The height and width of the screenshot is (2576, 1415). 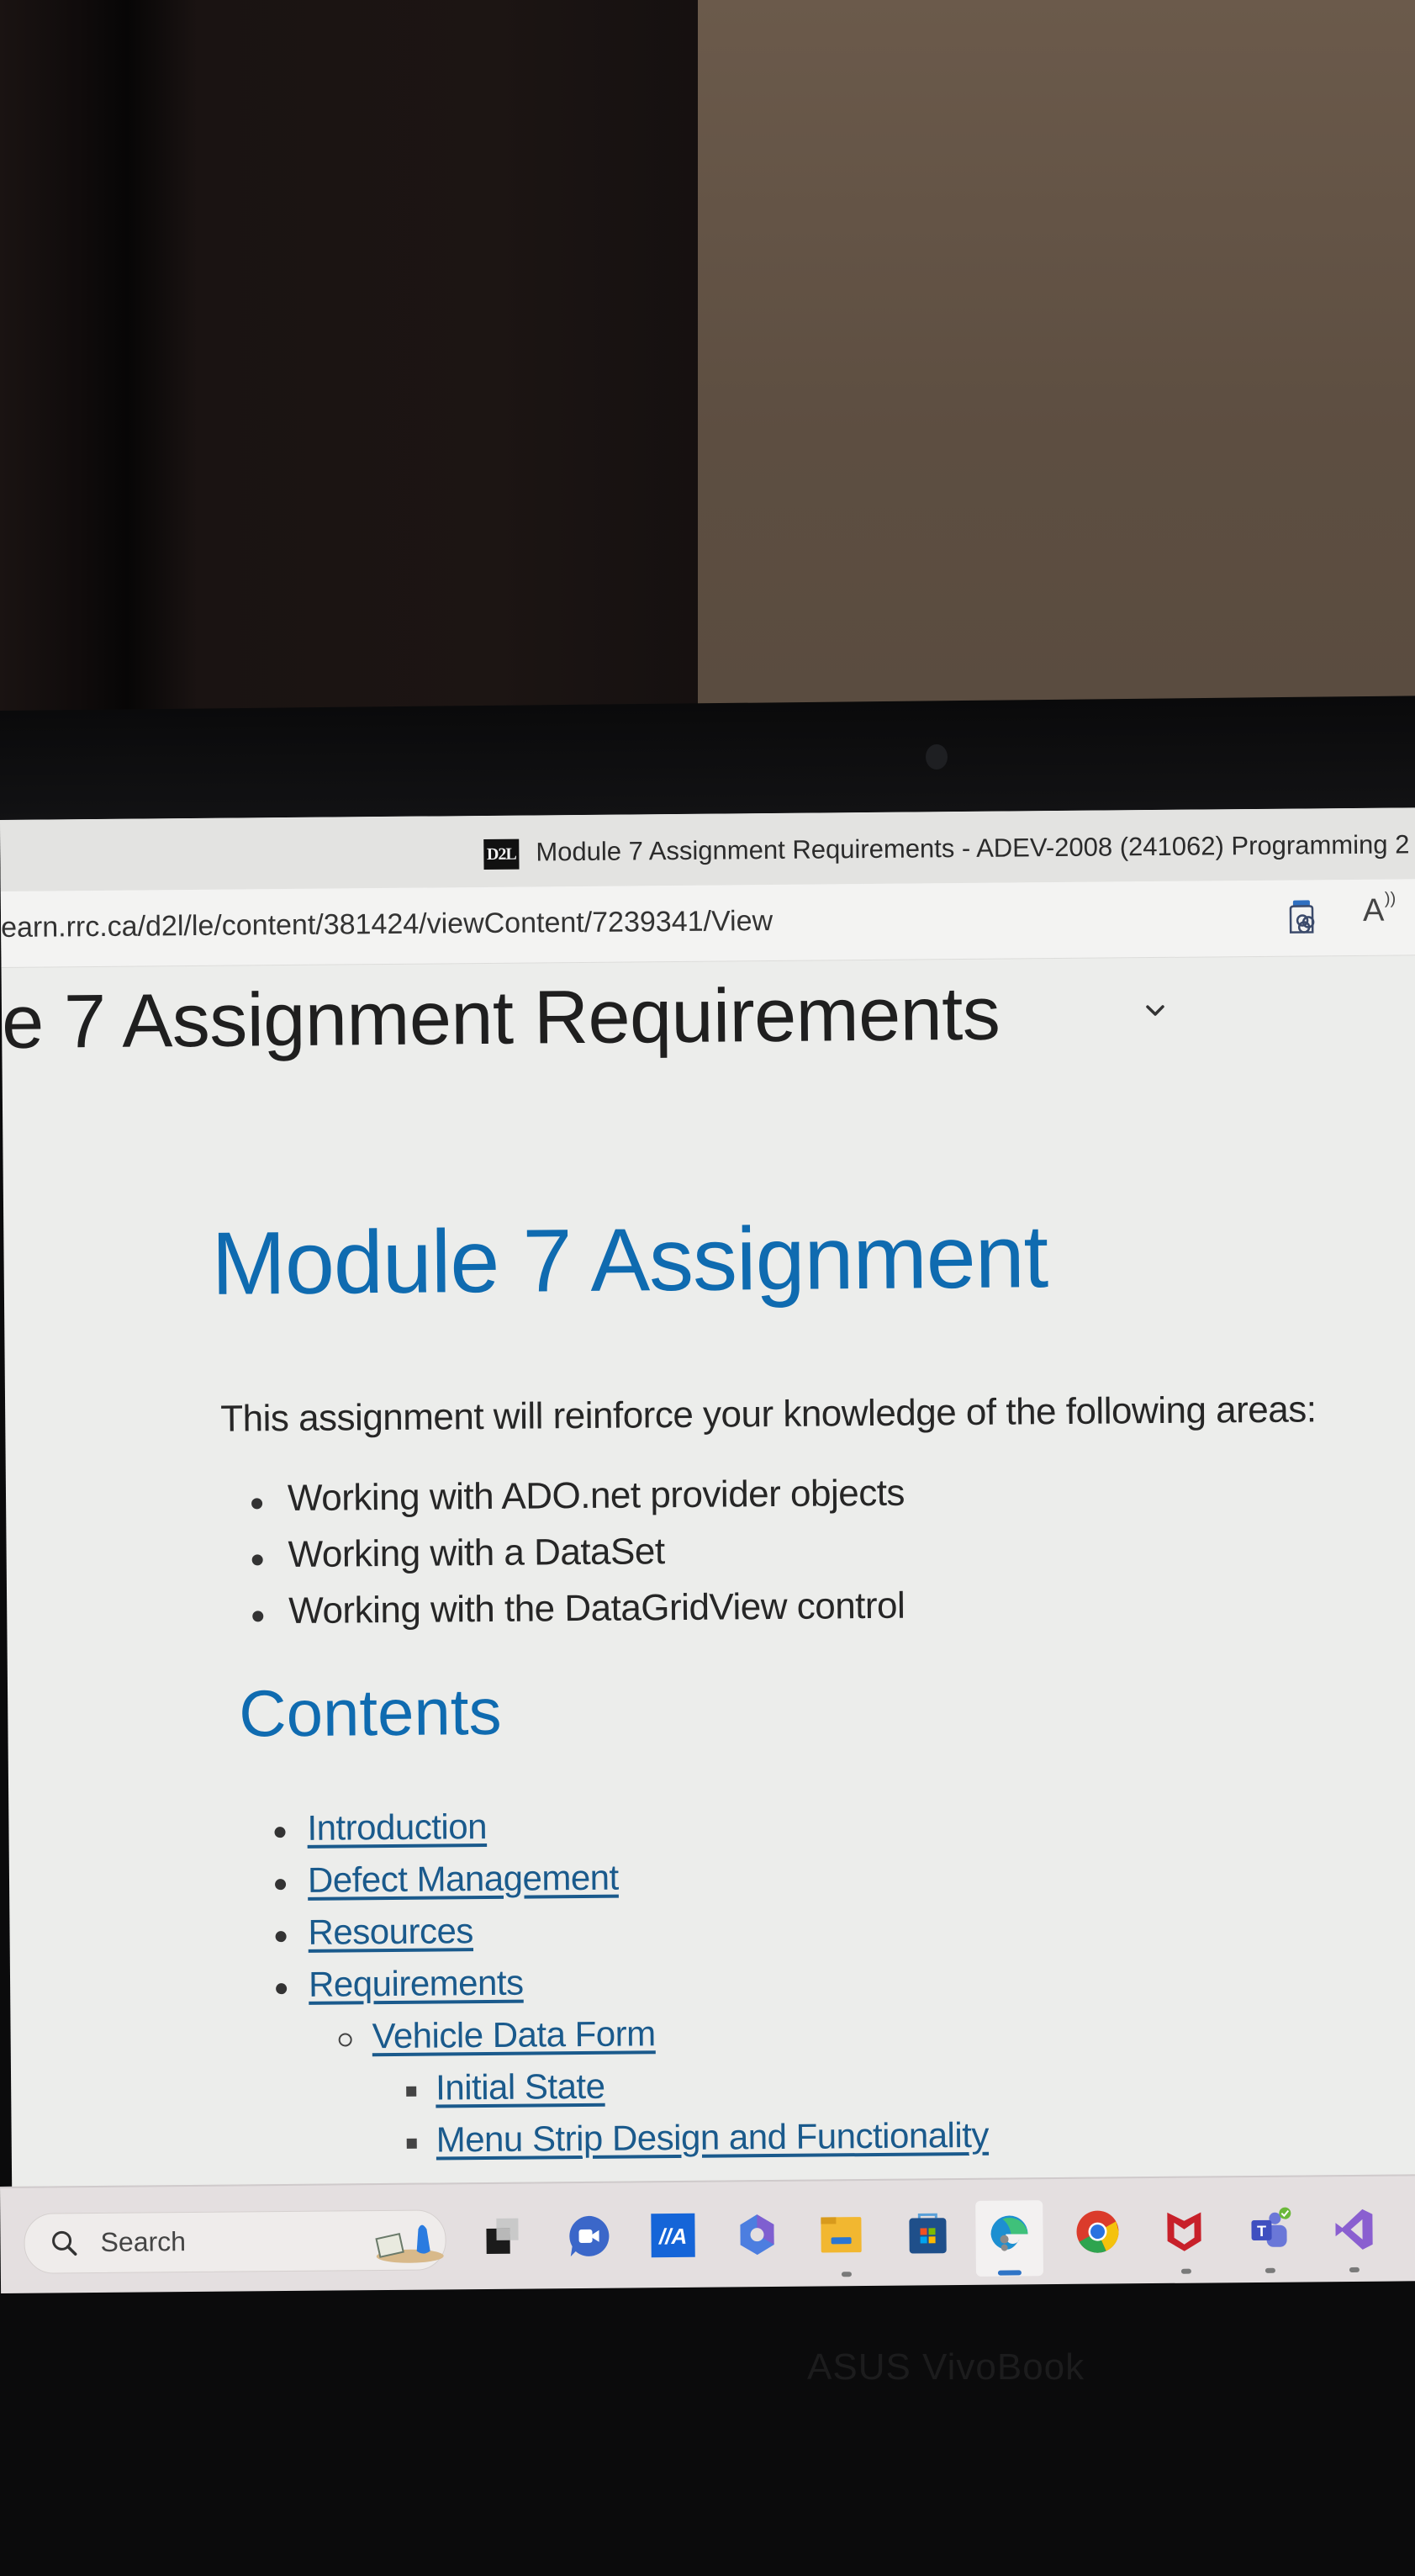 I want to click on dark-wall, so click(x=353, y=361).